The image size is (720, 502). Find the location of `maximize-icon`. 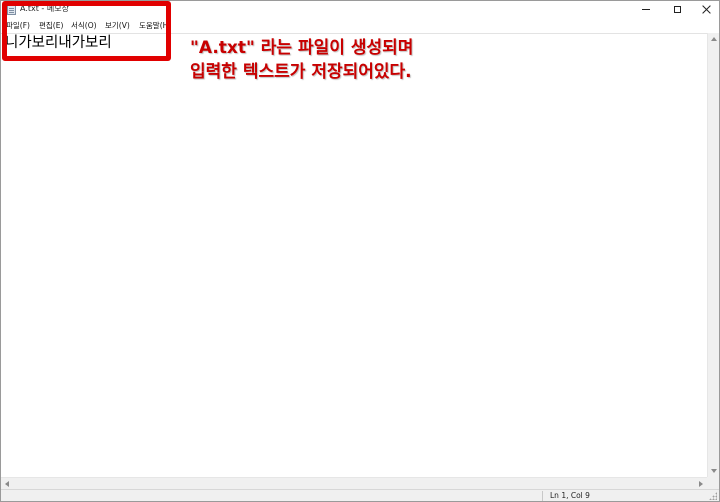

maximize-icon is located at coordinates (677, 9).